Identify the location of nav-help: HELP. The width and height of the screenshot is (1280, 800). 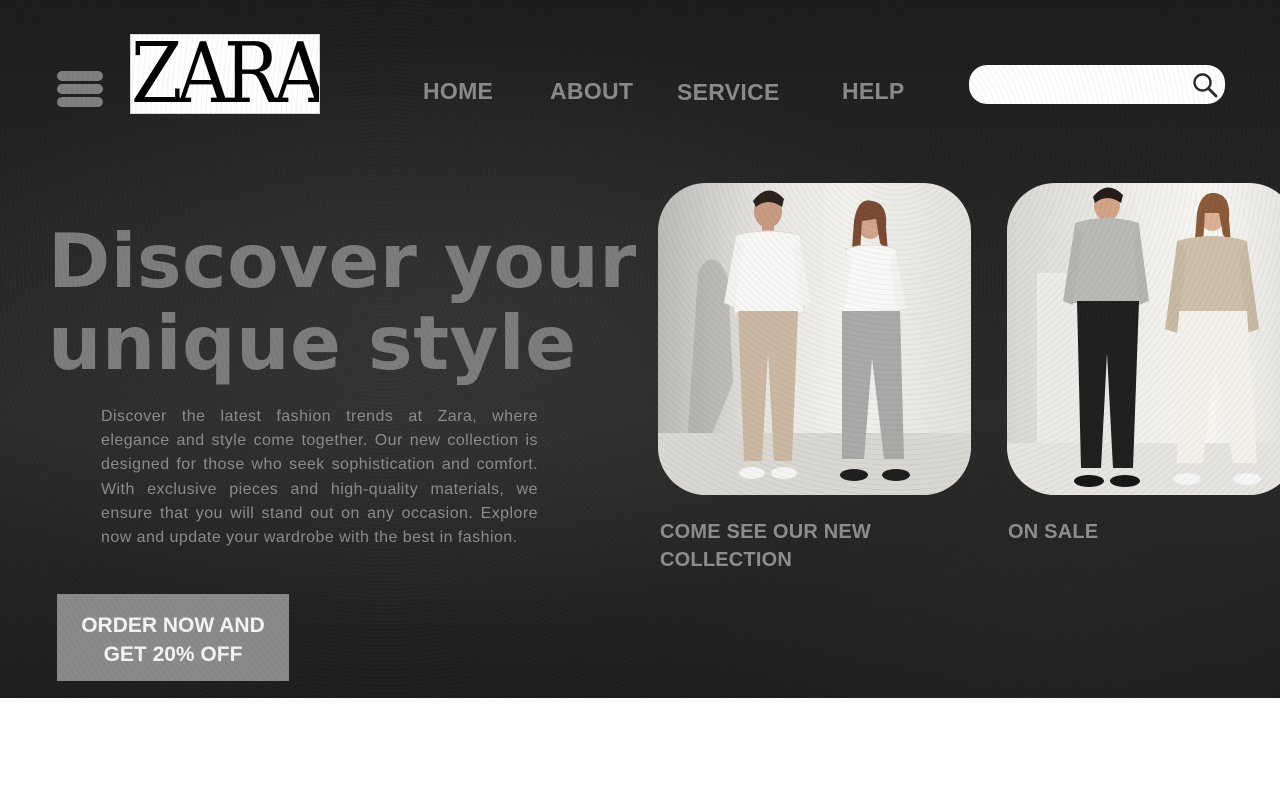
(873, 91).